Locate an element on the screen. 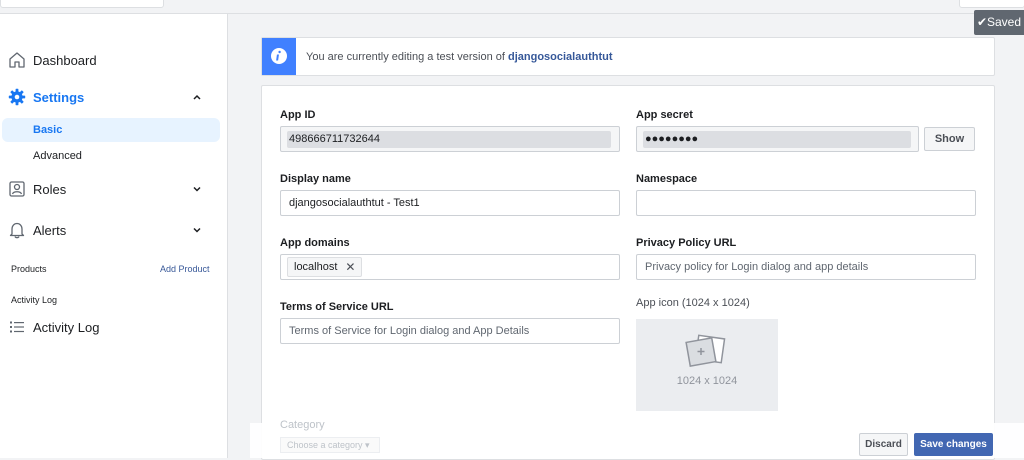  show-secret-button: Show is located at coordinates (949, 139).